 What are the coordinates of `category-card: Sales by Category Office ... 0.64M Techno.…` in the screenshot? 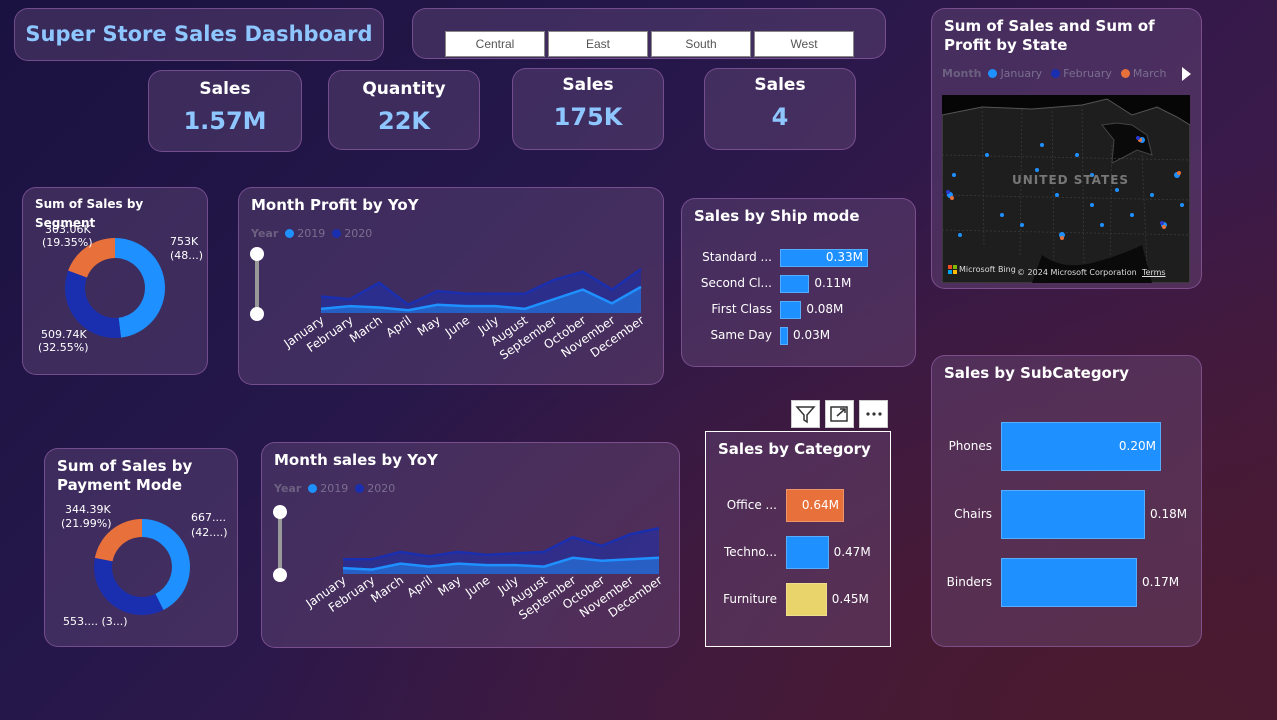 It's located at (798, 539).